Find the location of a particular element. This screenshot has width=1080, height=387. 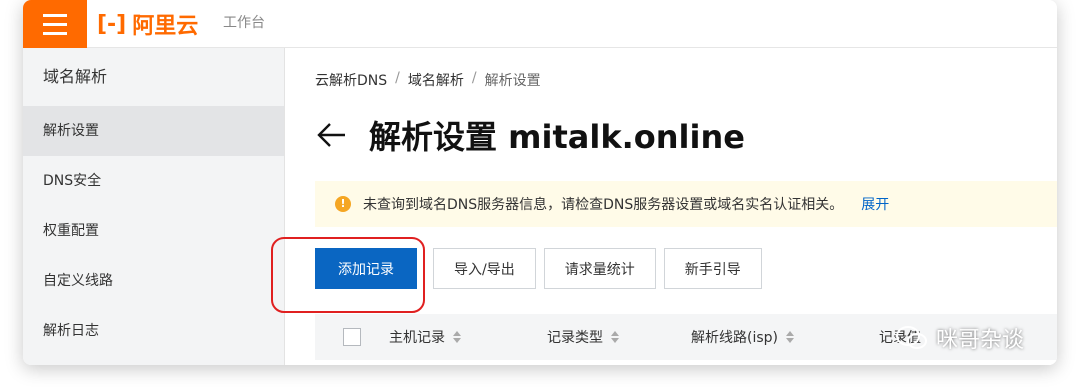

logo-icon: [-] is located at coordinates (112, 24).